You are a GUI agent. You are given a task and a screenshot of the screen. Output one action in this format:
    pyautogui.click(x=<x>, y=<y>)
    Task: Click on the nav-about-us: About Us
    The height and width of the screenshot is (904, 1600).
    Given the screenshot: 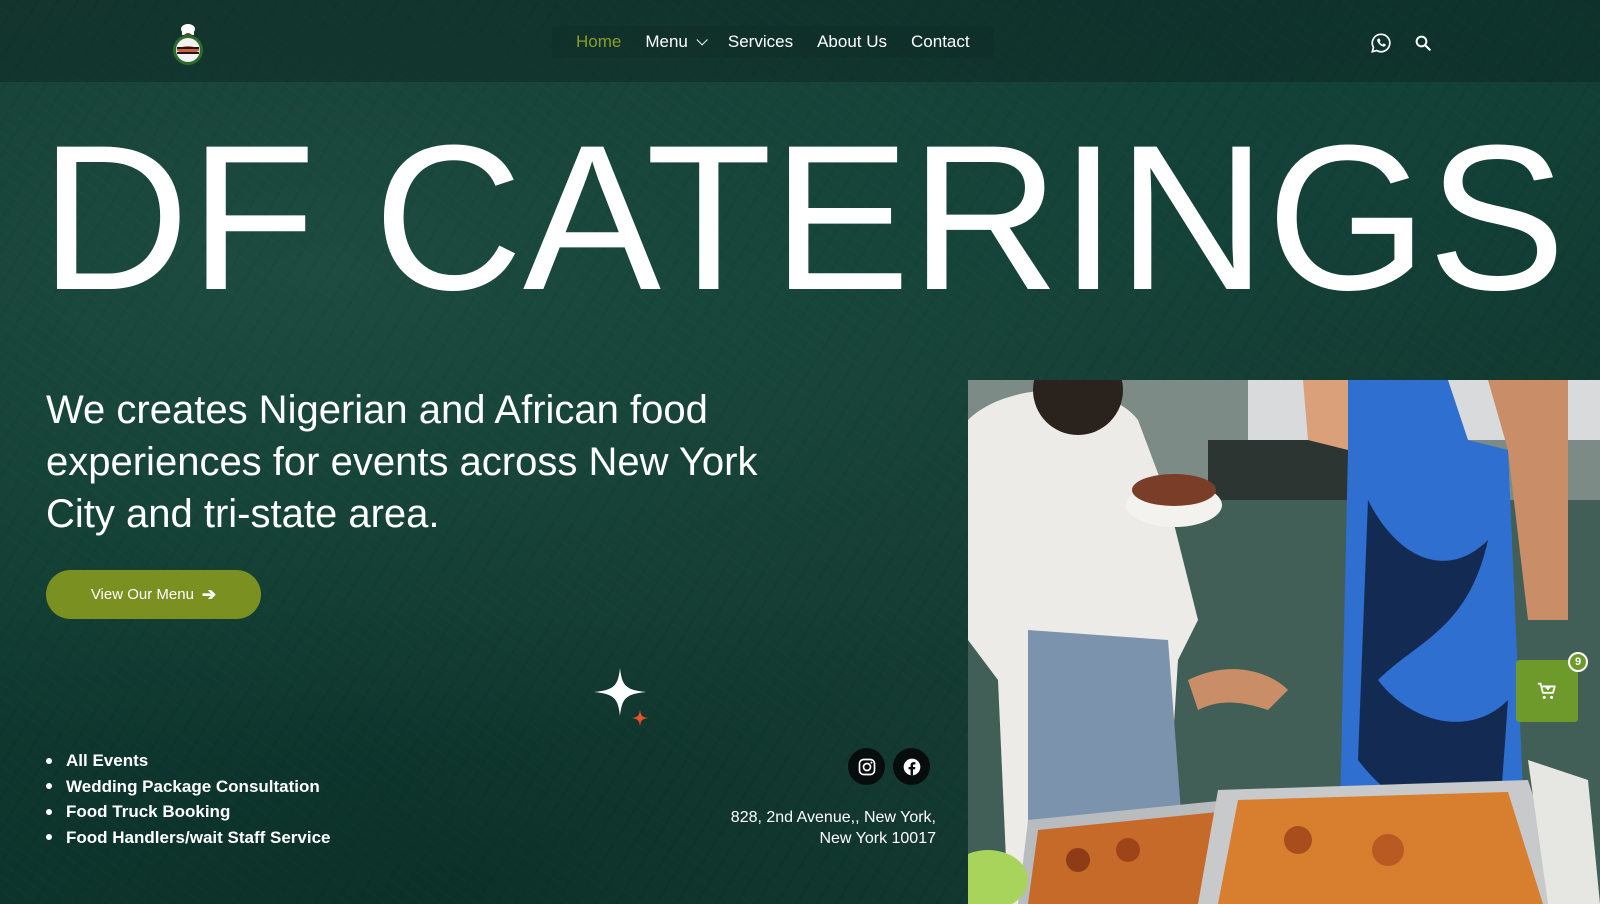 What is the action you would take?
    pyautogui.click(x=852, y=42)
    